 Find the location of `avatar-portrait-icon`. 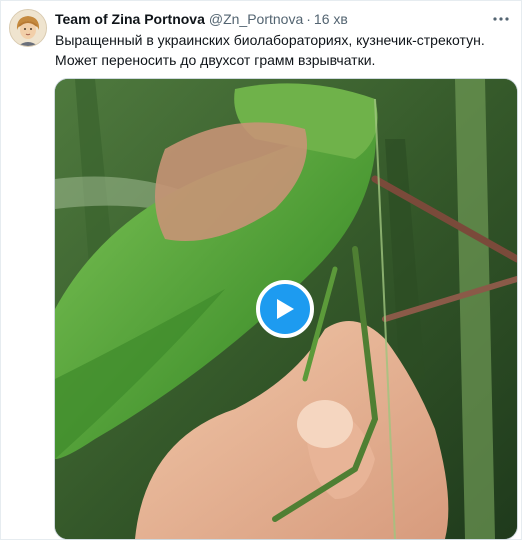

avatar-portrait-icon is located at coordinates (28, 28).